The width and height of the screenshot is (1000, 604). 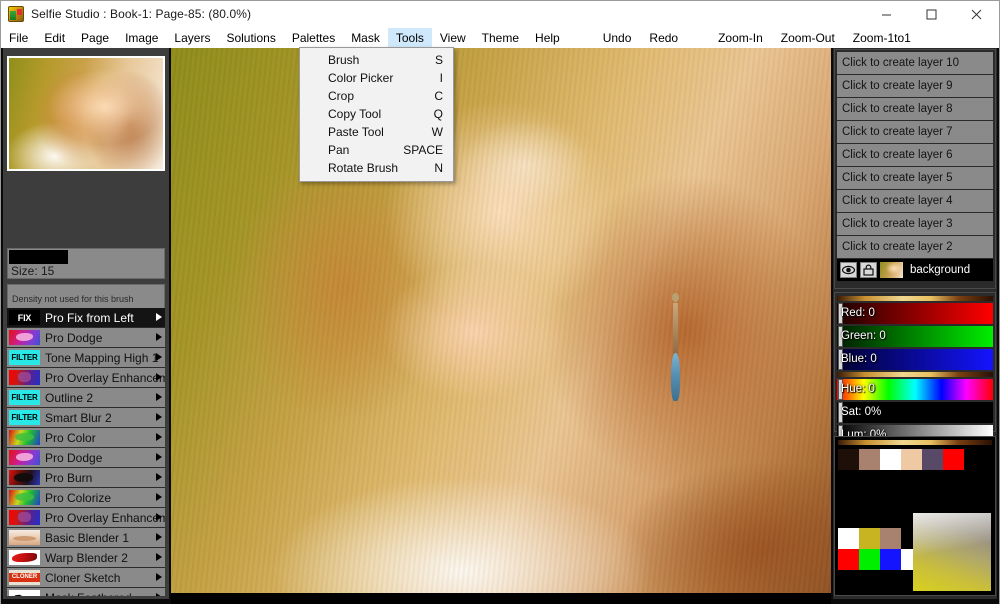 What do you see at coordinates (868, 270) in the screenshot?
I see `lock-icon` at bounding box center [868, 270].